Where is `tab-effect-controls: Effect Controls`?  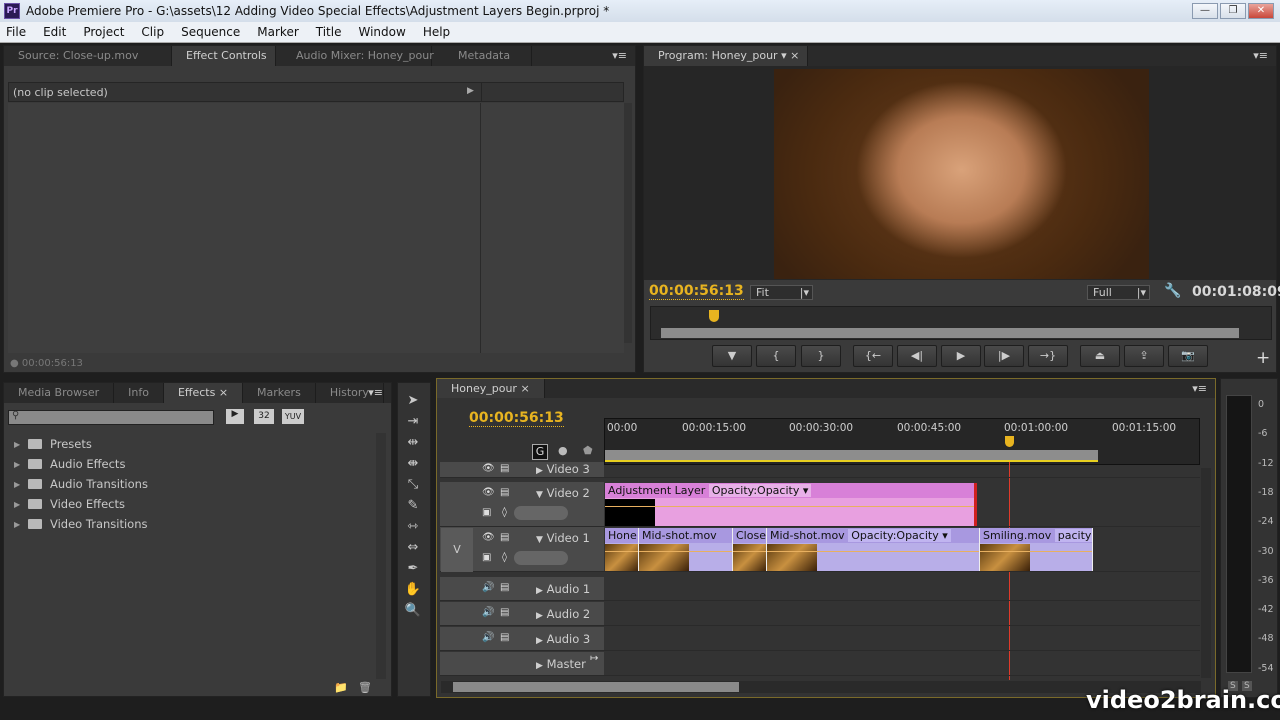
tab-effect-controls: Effect Controls is located at coordinates (224, 56).